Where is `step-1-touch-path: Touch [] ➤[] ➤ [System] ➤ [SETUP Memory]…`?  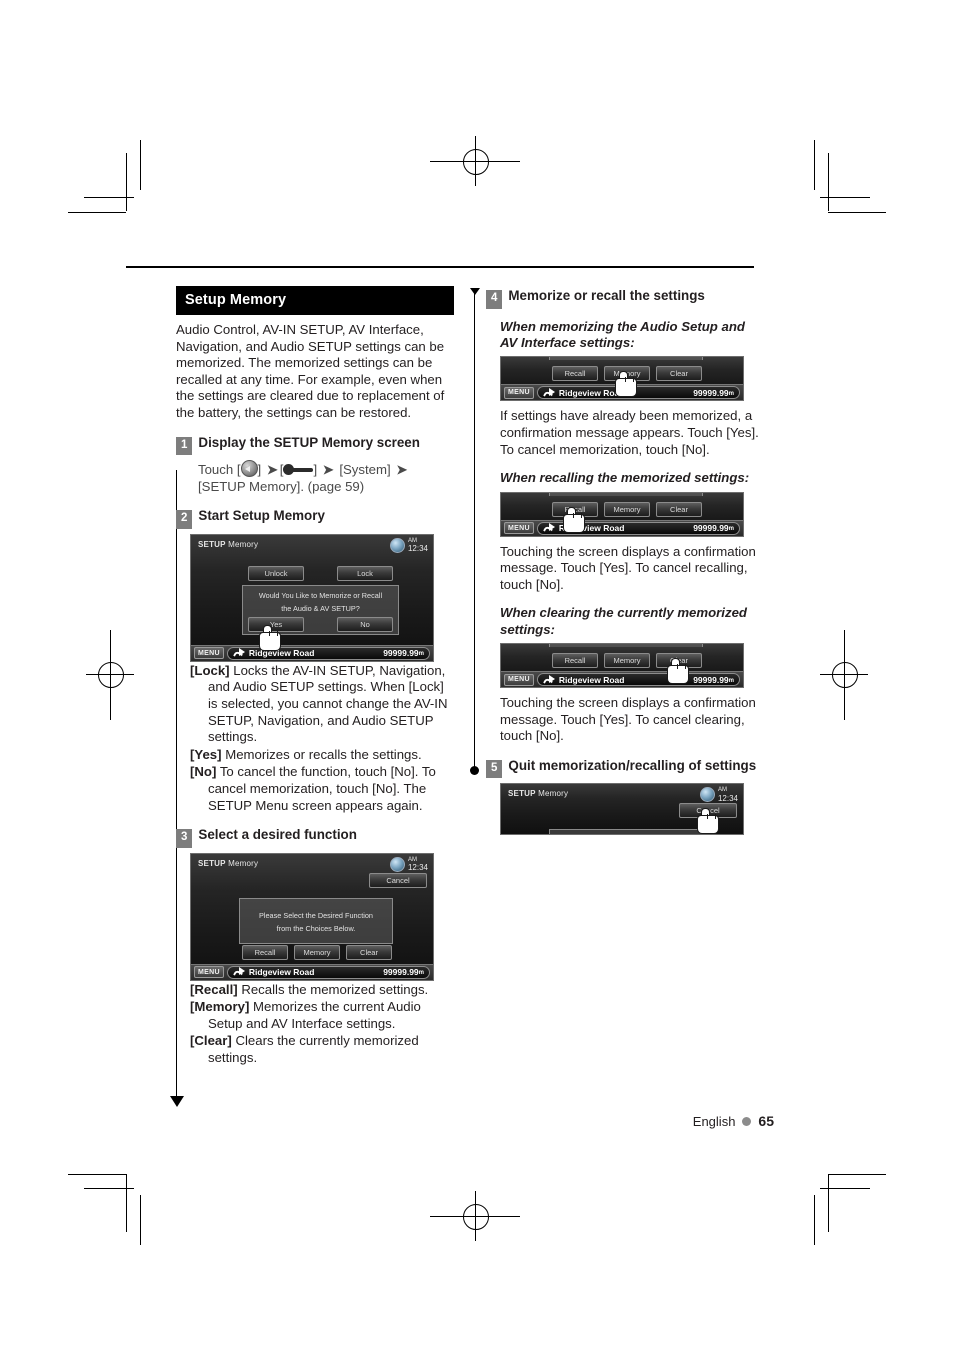 step-1-touch-path: Touch [] ➤[] ➤ [System] ➤ [SETUP Memory]… is located at coordinates (303, 477).